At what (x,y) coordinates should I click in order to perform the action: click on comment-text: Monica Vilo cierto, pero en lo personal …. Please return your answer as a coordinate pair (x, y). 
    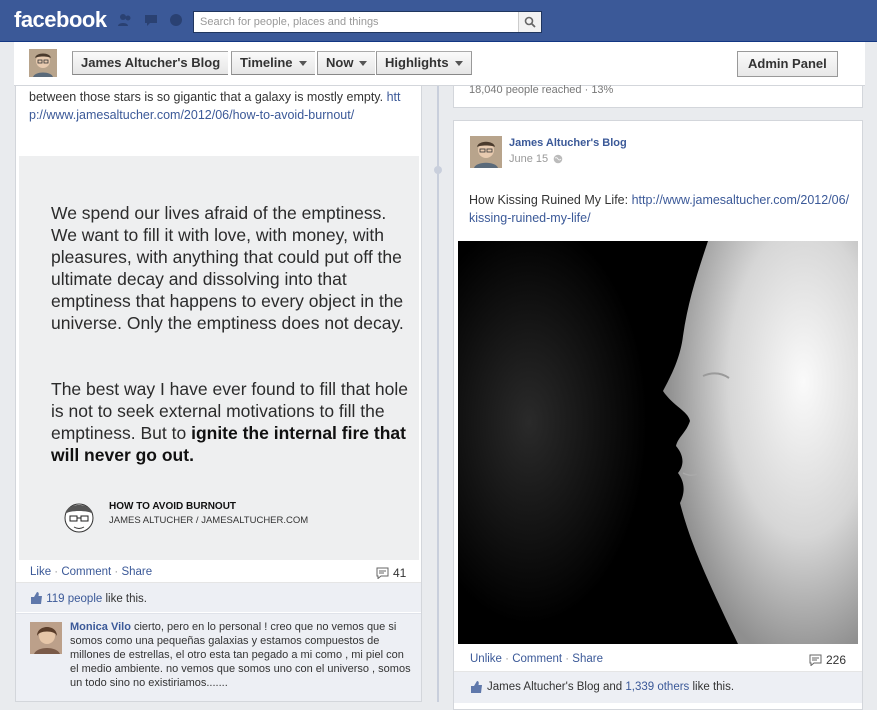
    Looking at the image, I should click on (242, 655).